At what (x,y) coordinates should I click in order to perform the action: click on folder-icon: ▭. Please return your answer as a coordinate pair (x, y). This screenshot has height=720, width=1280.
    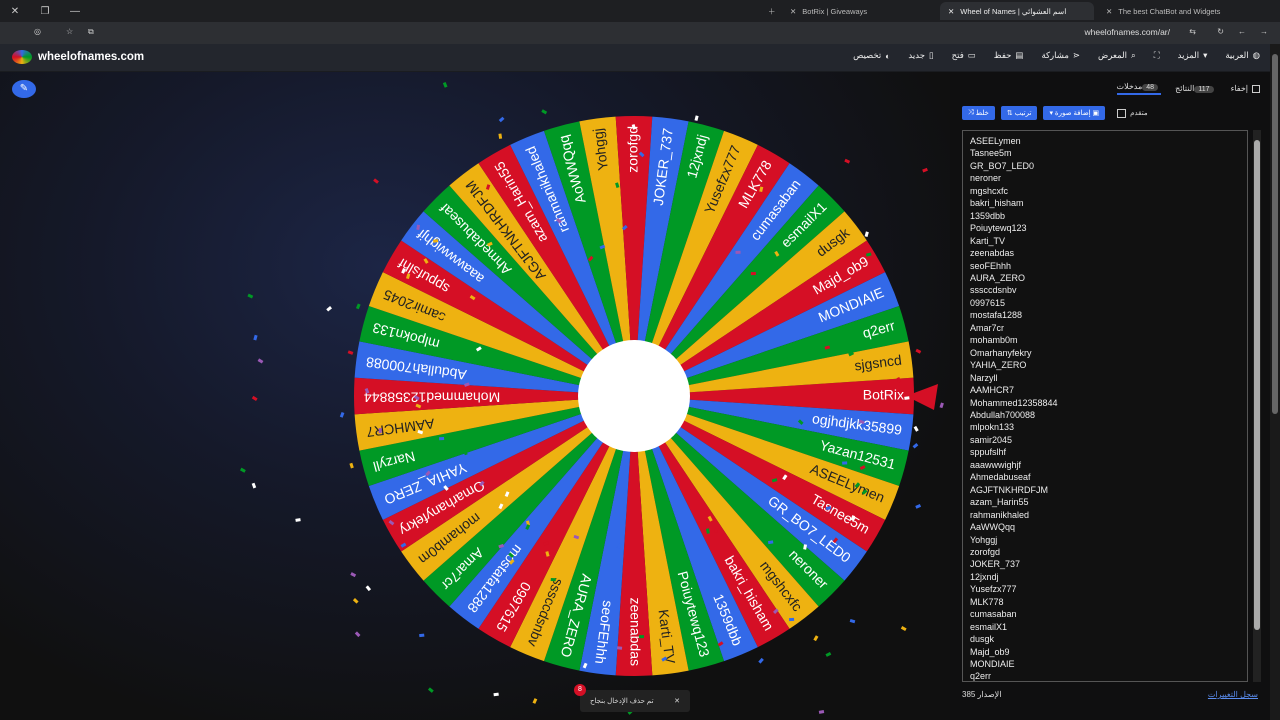
    Looking at the image, I should click on (971, 55).